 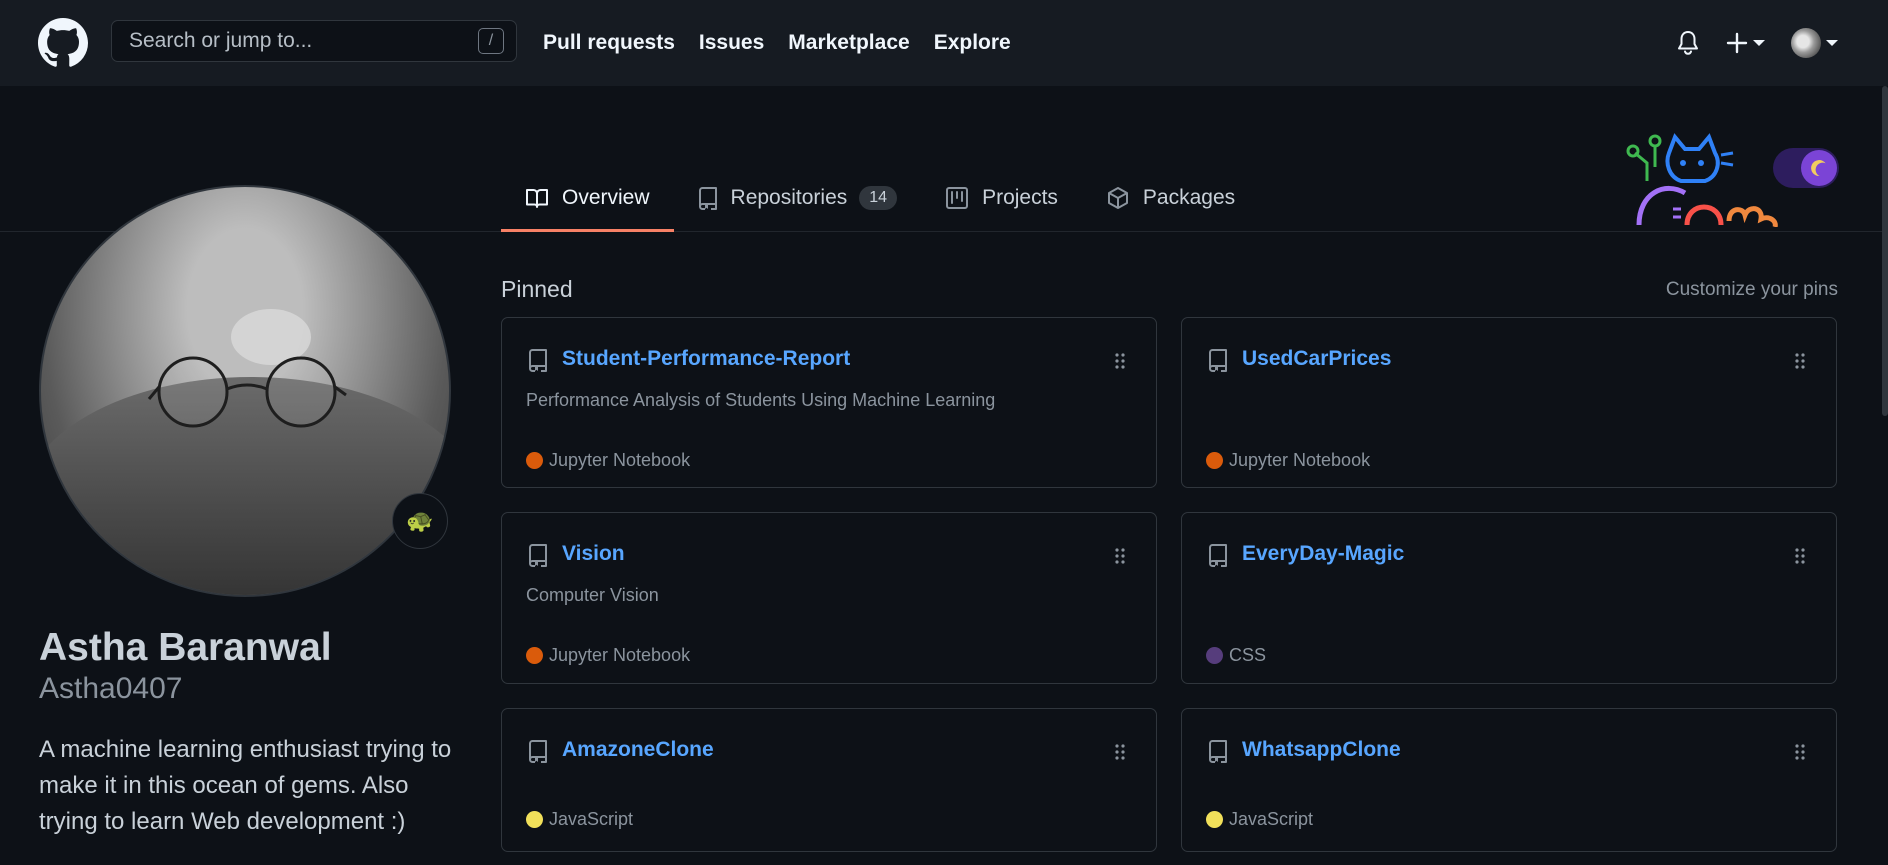 I want to click on tab-repositories: Repositories 14, so click(x=798, y=198).